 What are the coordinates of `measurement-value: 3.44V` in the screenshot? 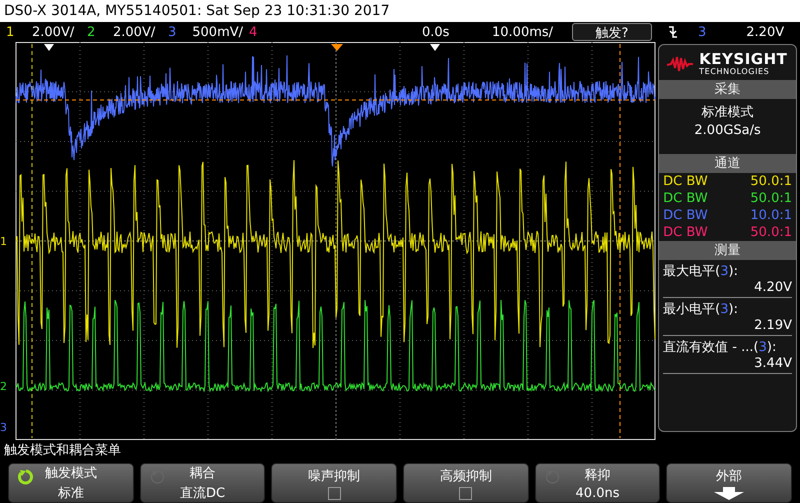 It's located at (772, 364).